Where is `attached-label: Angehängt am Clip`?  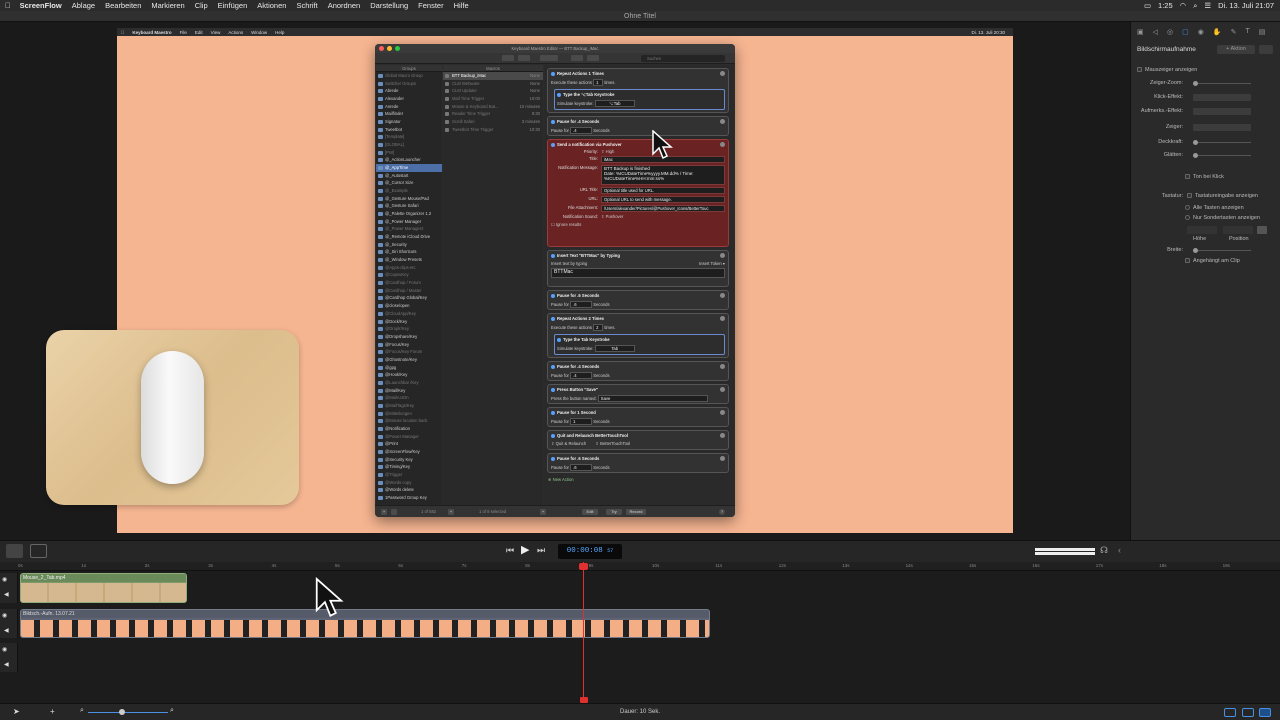
attached-label: Angehängt am Clip is located at coordinates (1216, 261).